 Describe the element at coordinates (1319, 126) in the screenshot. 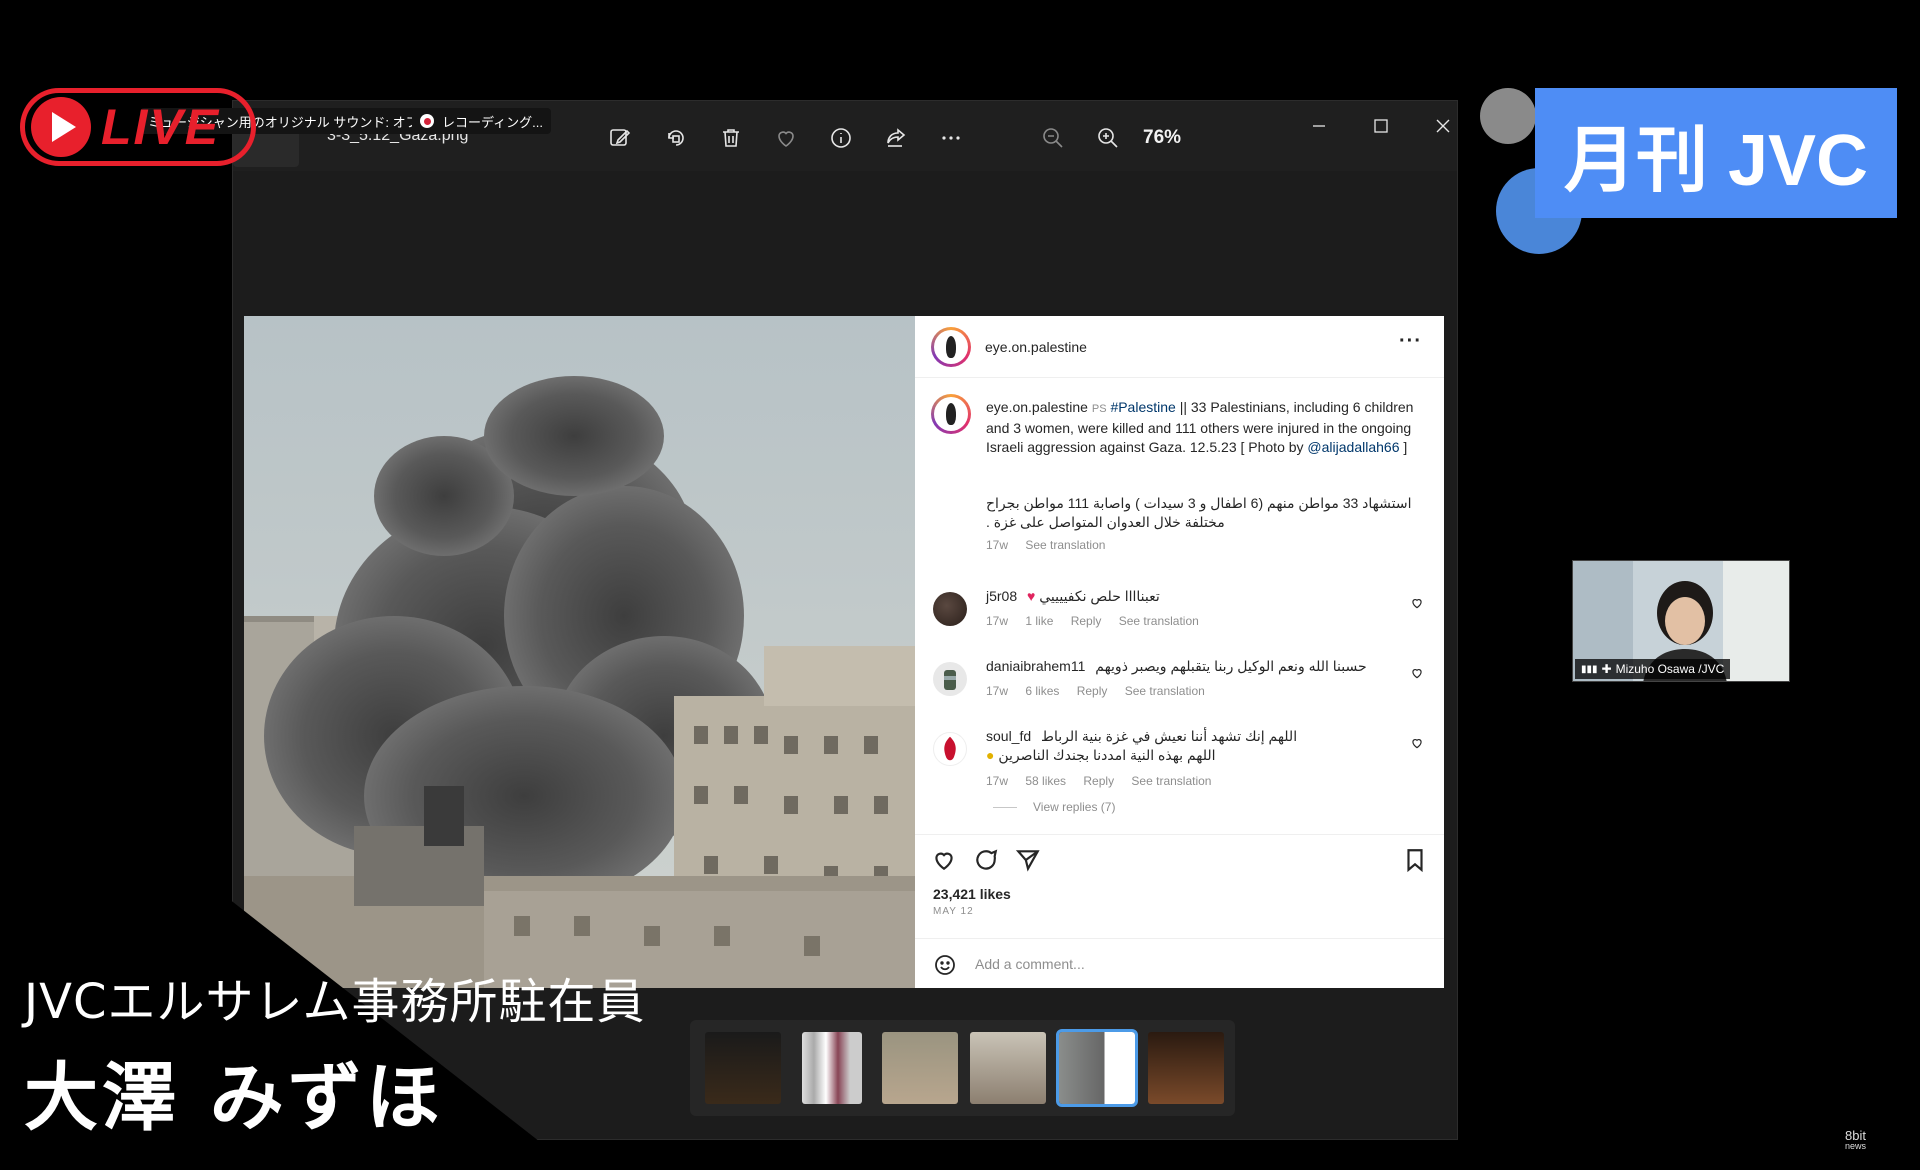

I see `minimize-icon` at that location.